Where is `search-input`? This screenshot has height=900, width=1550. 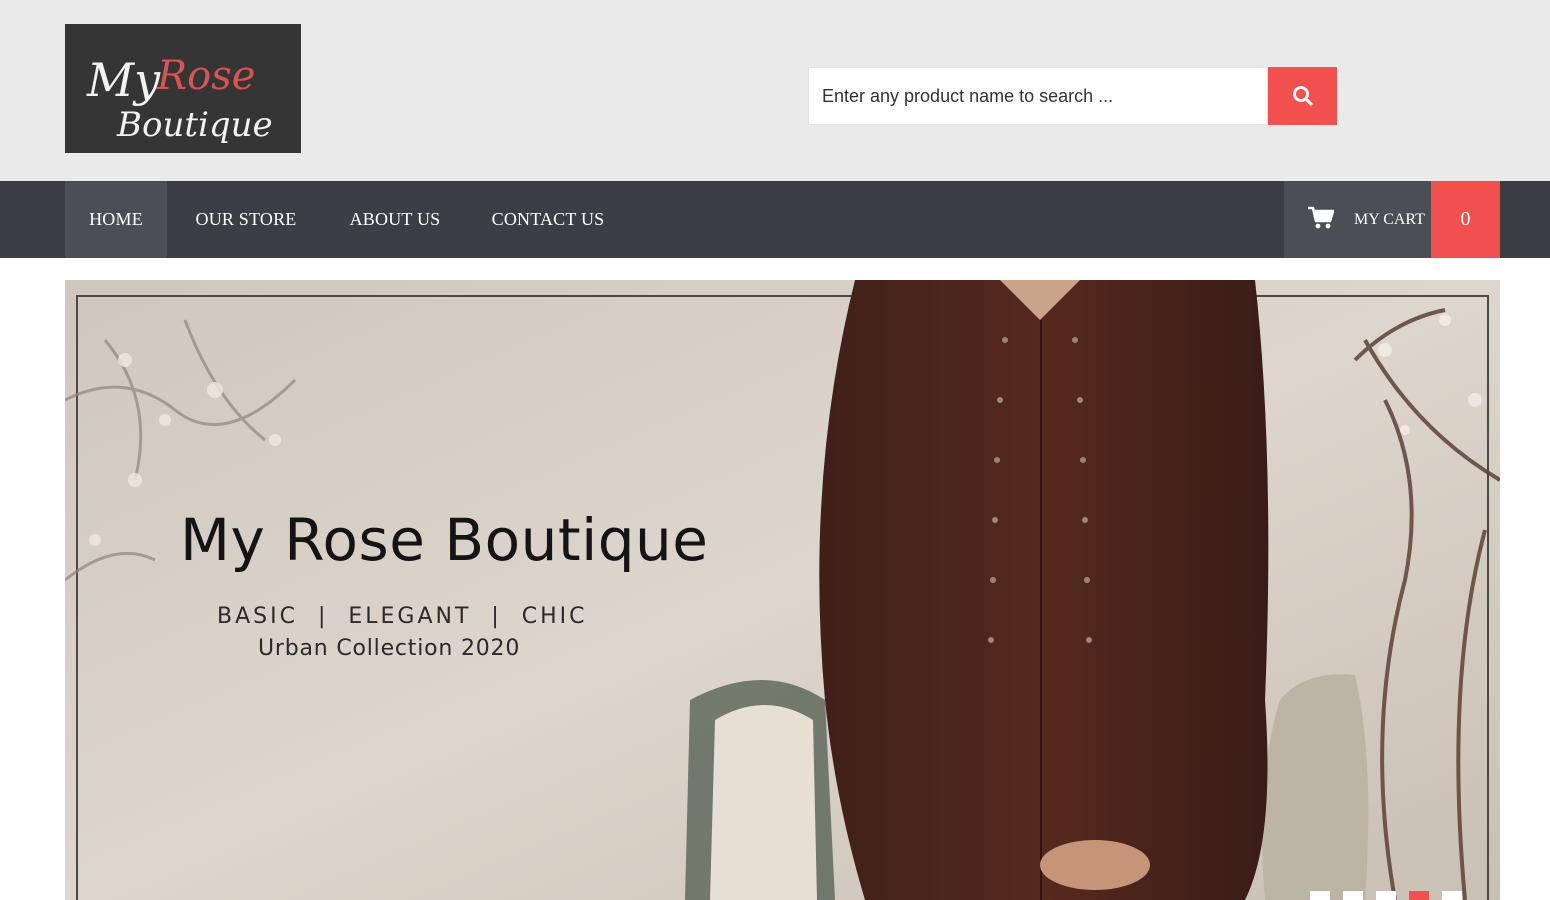 search-input is located at coordinates (1038, 96).